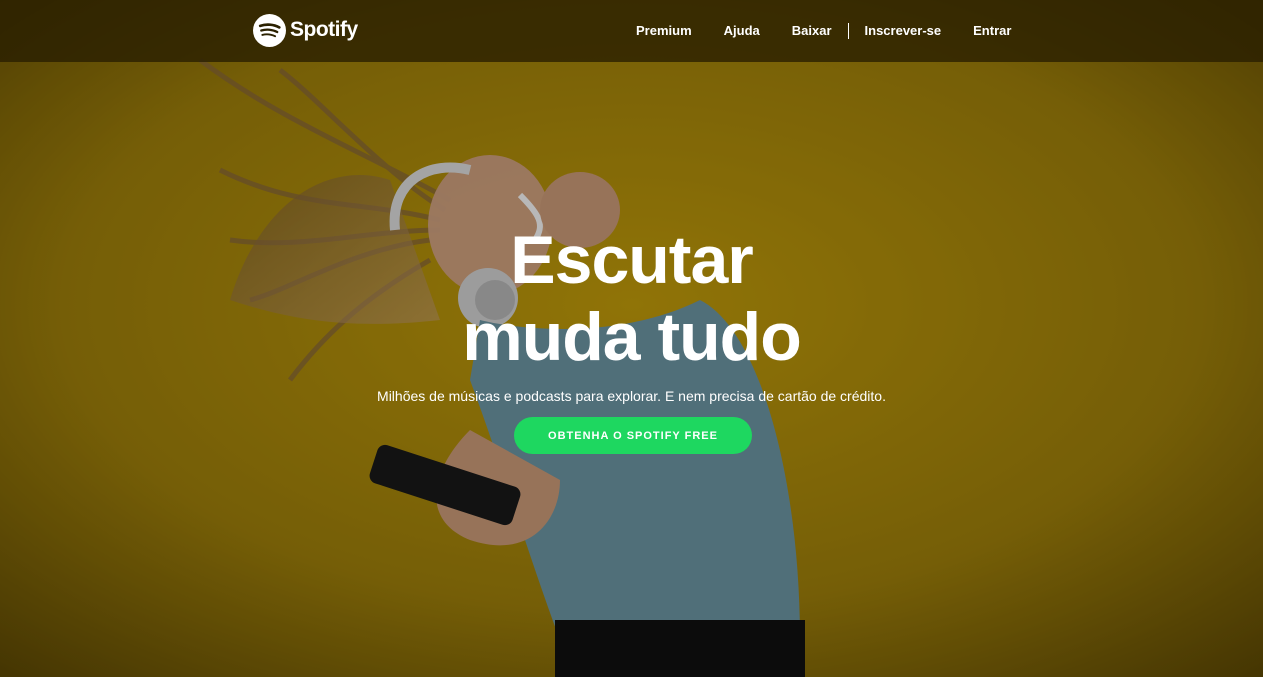 This screenshot has width=1263, height=677. I want to click on nav-signup-link: Inscrever-se, so click(903, 31).